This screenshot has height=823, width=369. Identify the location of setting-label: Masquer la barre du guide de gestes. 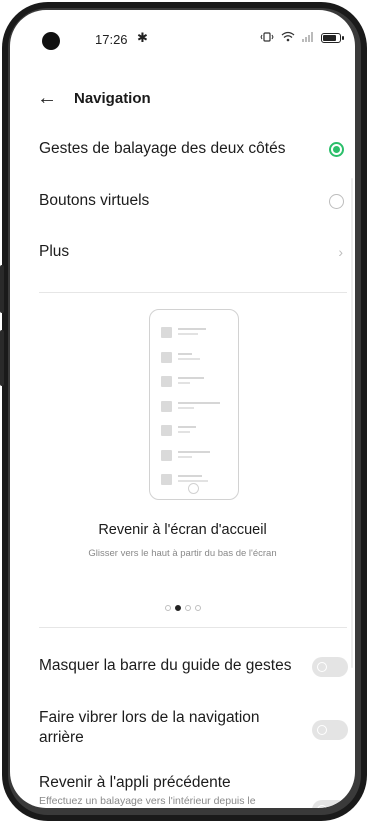
(165, 665).